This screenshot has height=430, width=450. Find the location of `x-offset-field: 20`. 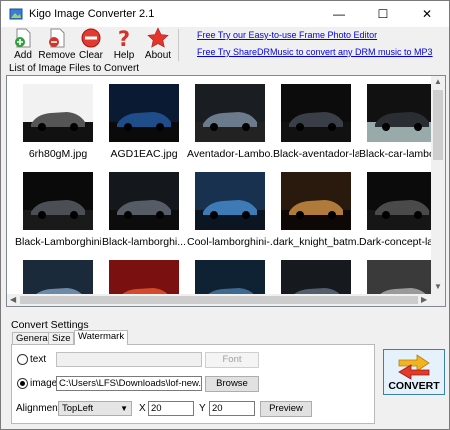

x-offset-field: 20 is located at coordinates (171, 408).